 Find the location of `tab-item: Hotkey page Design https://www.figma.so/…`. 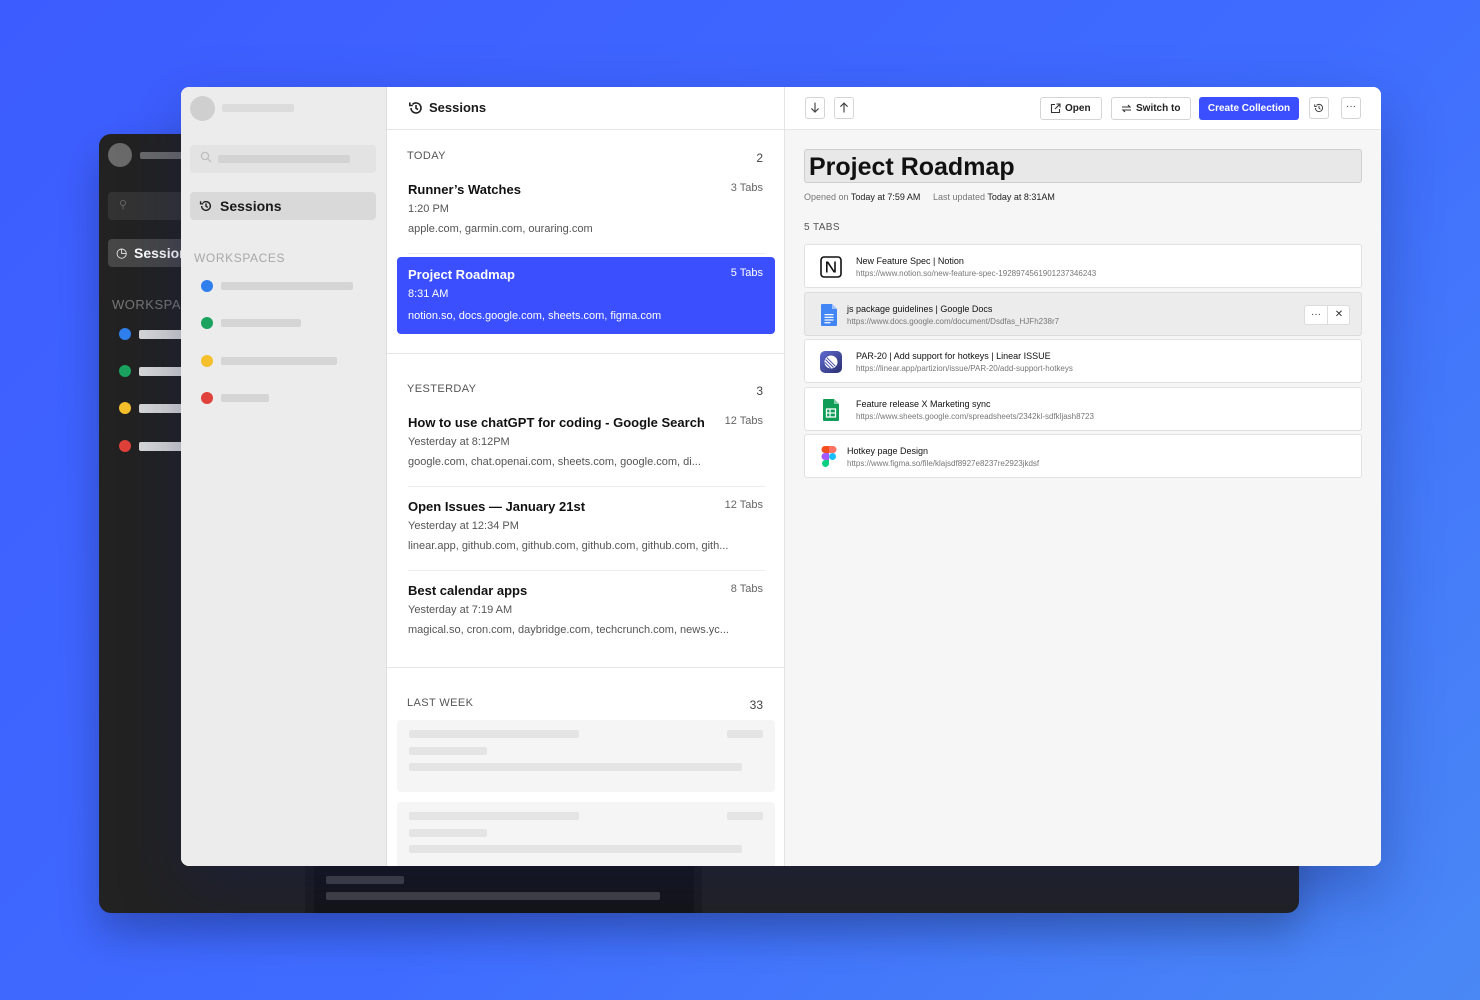

tab-item: Hotkey page Design https://www.figma.so/… is located at coordinates (1083, 456).